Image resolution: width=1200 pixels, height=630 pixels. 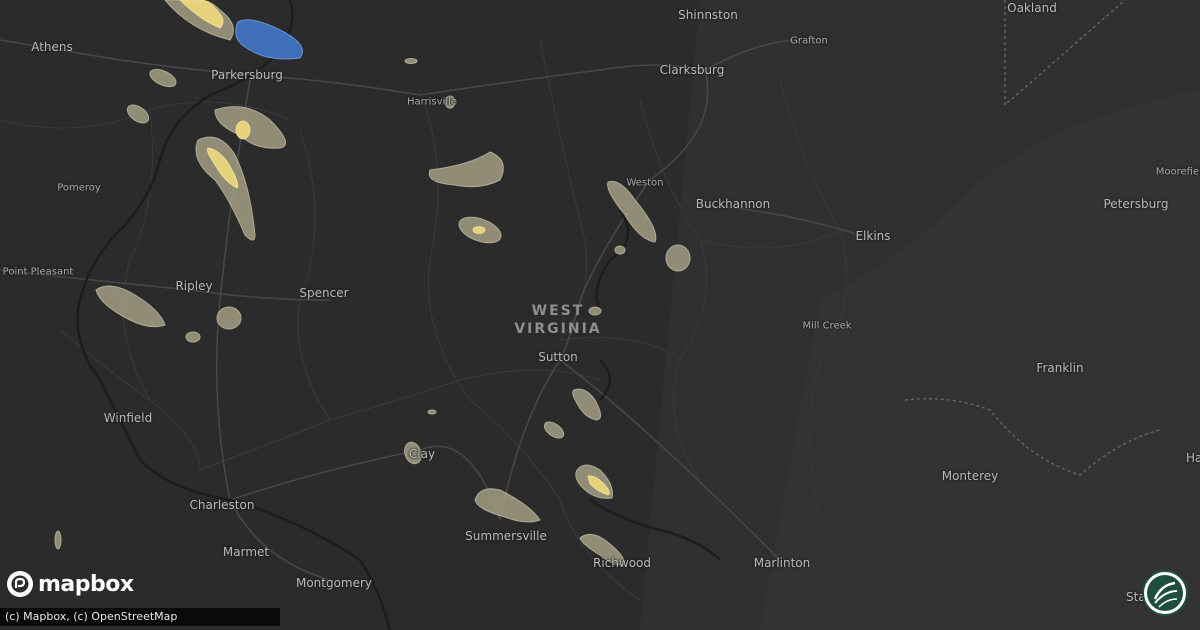 I want to click on city-label-weston: Weston, so click(x=645, y=183).